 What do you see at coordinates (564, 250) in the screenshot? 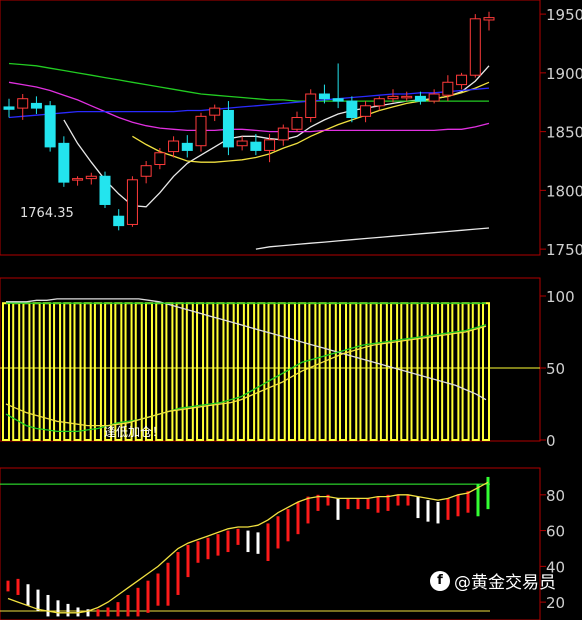
I see `price-tick-label: 1750` at bounding box center [564, 250].